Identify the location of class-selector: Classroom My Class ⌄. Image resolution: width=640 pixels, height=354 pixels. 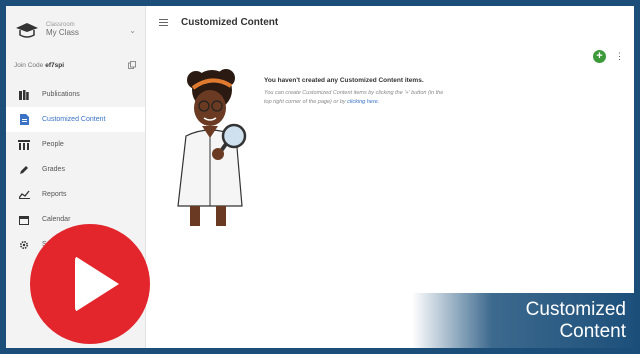
(75, 30).